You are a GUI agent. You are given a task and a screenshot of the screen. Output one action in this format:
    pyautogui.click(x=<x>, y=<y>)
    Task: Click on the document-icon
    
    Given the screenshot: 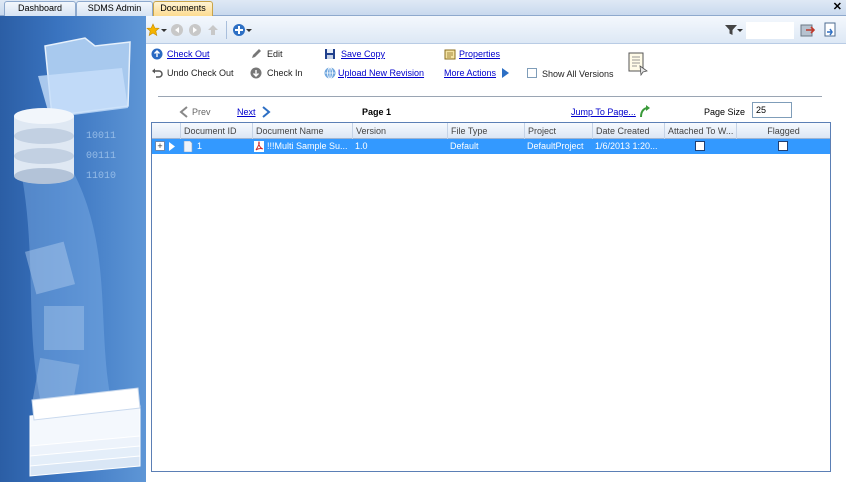 What is the action you would take?
    pyautogui.click(x=188, y=146)
    